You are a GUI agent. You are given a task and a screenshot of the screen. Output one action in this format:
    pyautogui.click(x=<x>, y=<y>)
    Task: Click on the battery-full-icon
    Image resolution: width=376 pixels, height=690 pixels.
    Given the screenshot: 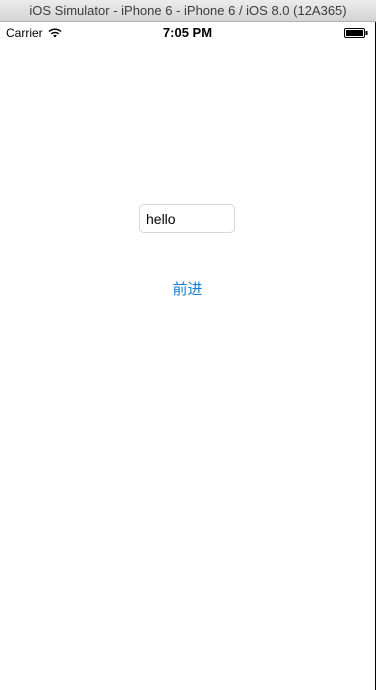 What is the action you would take?
    pyautogui.click(x=356, y=33)
    